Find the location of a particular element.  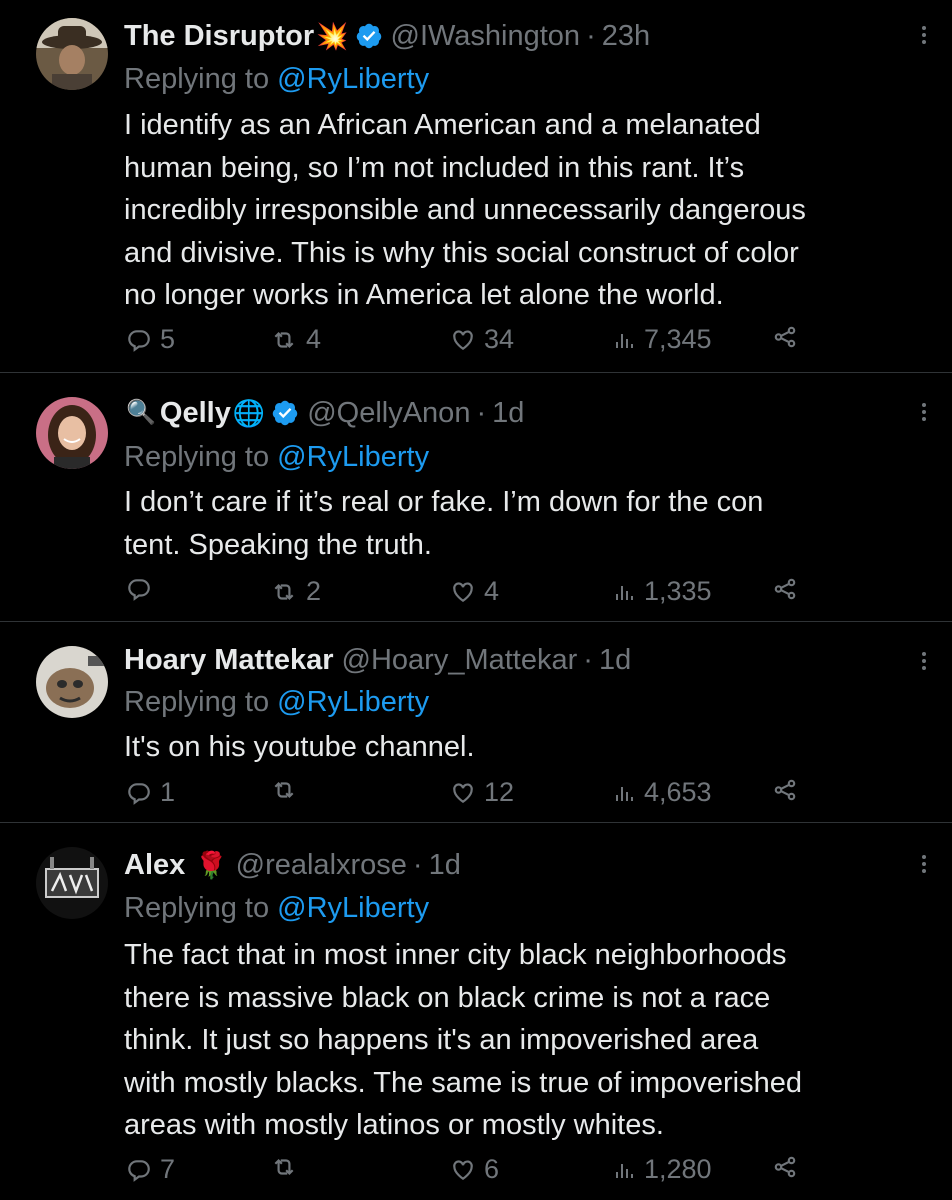

tweet-actions: 7 6 1,280 is located at coordinates (476, 1174).